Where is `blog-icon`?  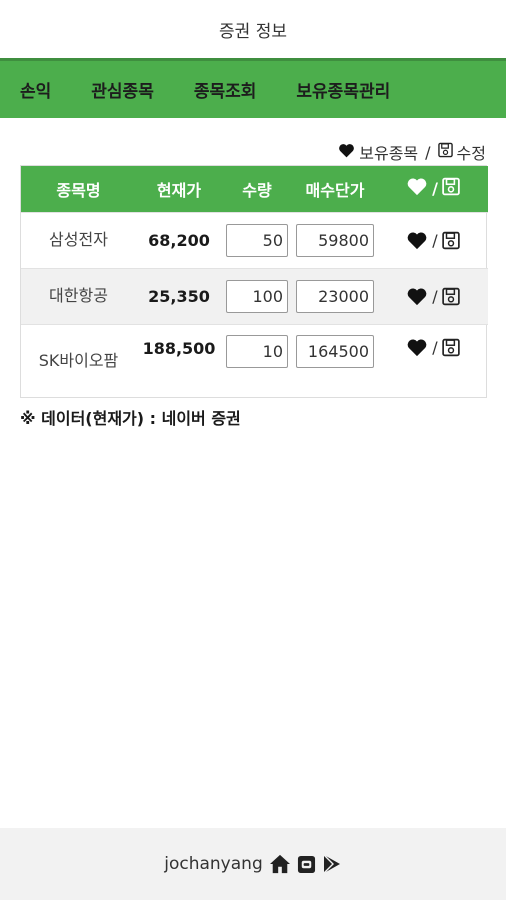
blog-icon is located at coordinates (306, 864).